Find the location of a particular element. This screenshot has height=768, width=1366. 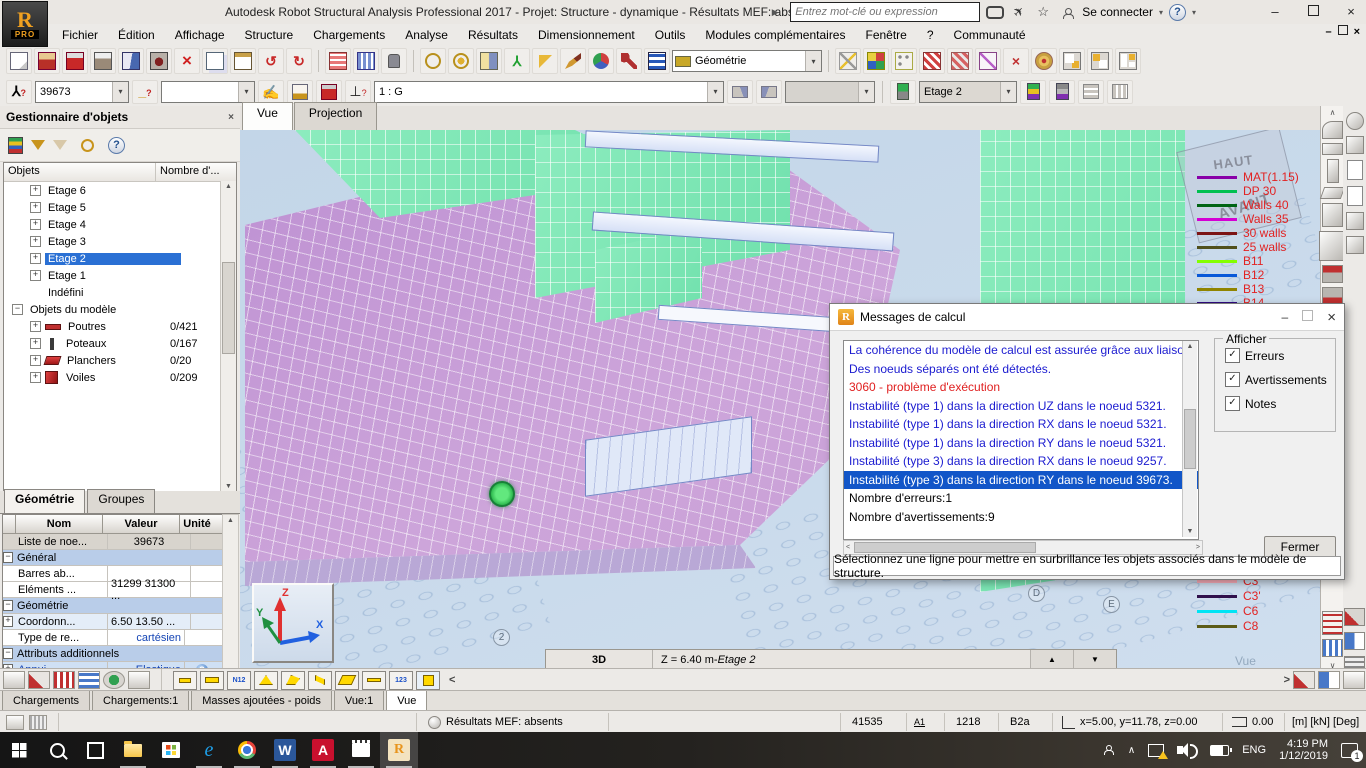

object-manager-close-icon: × is located at coordinates (231, 117).